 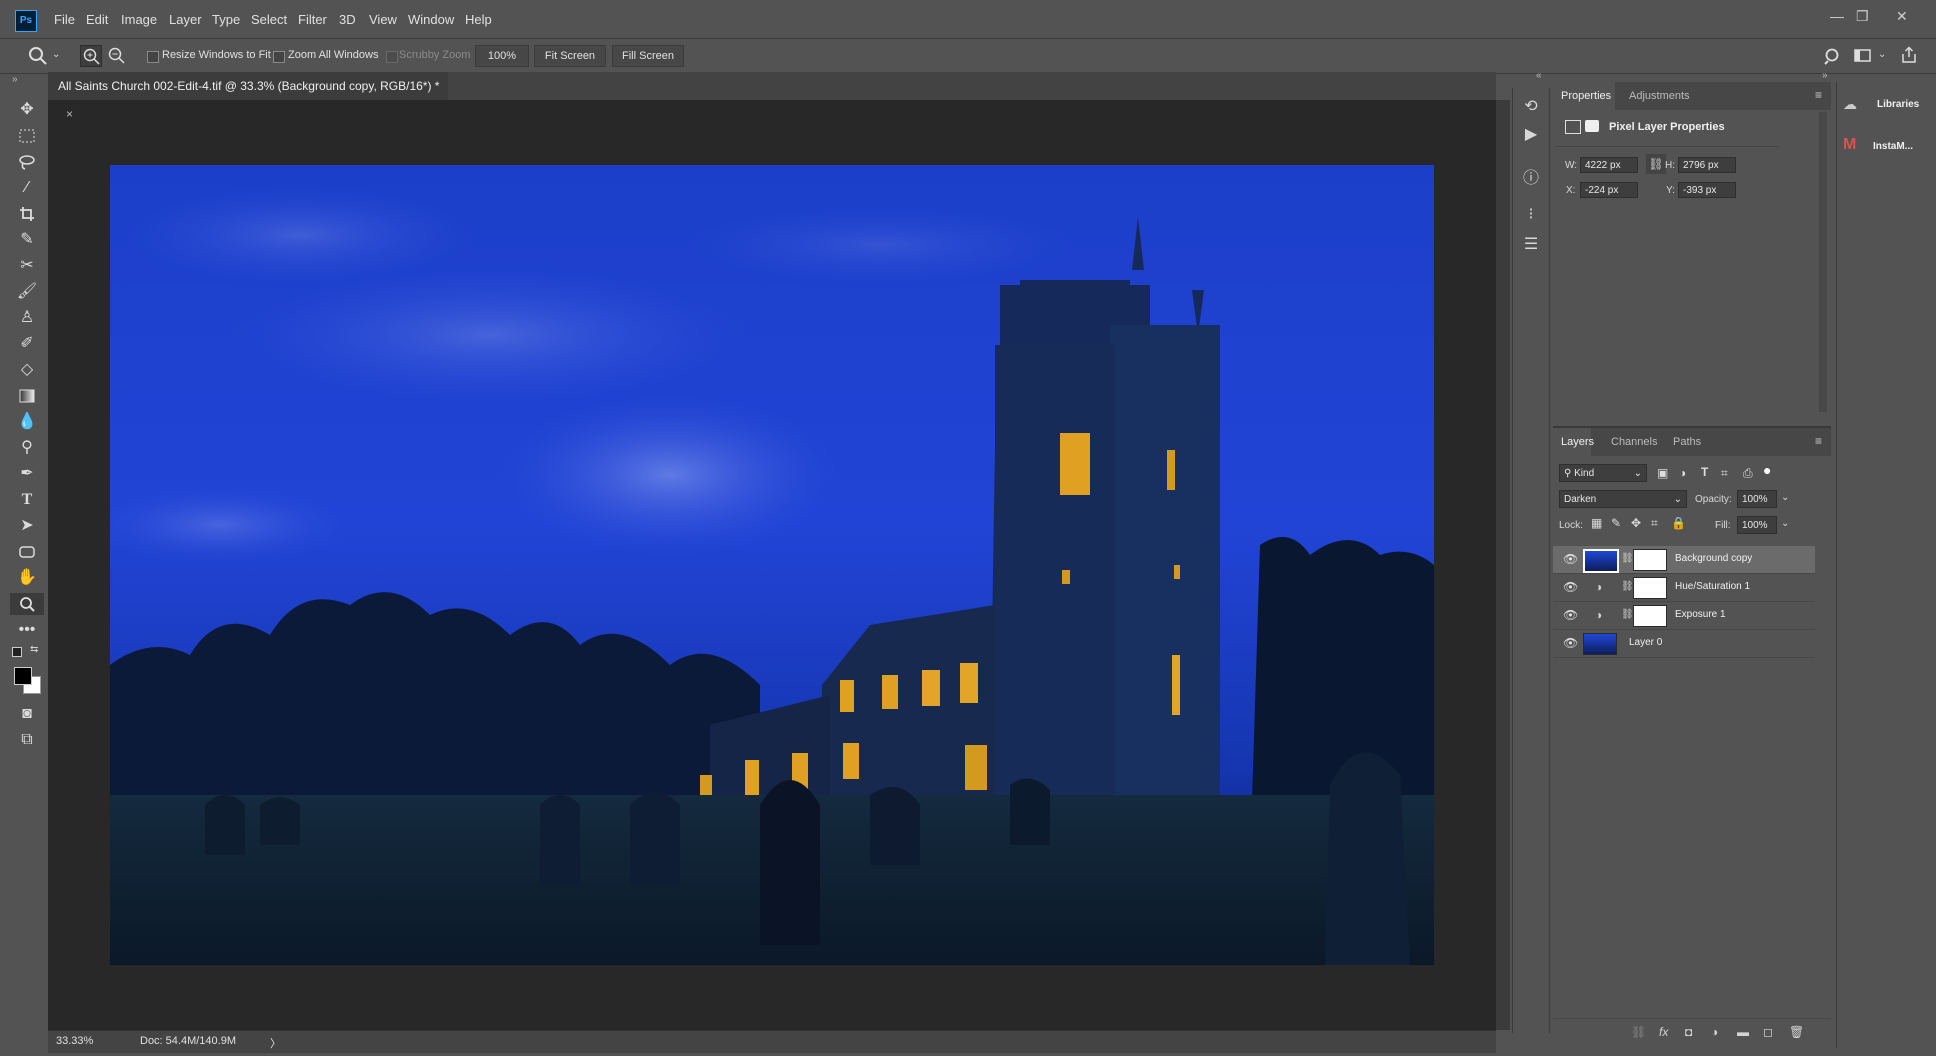 What do you see at coordinates (1636, 523) in the screenshot?
I see `lock-position-icon: ✥` at bounding box center [1636, 523].